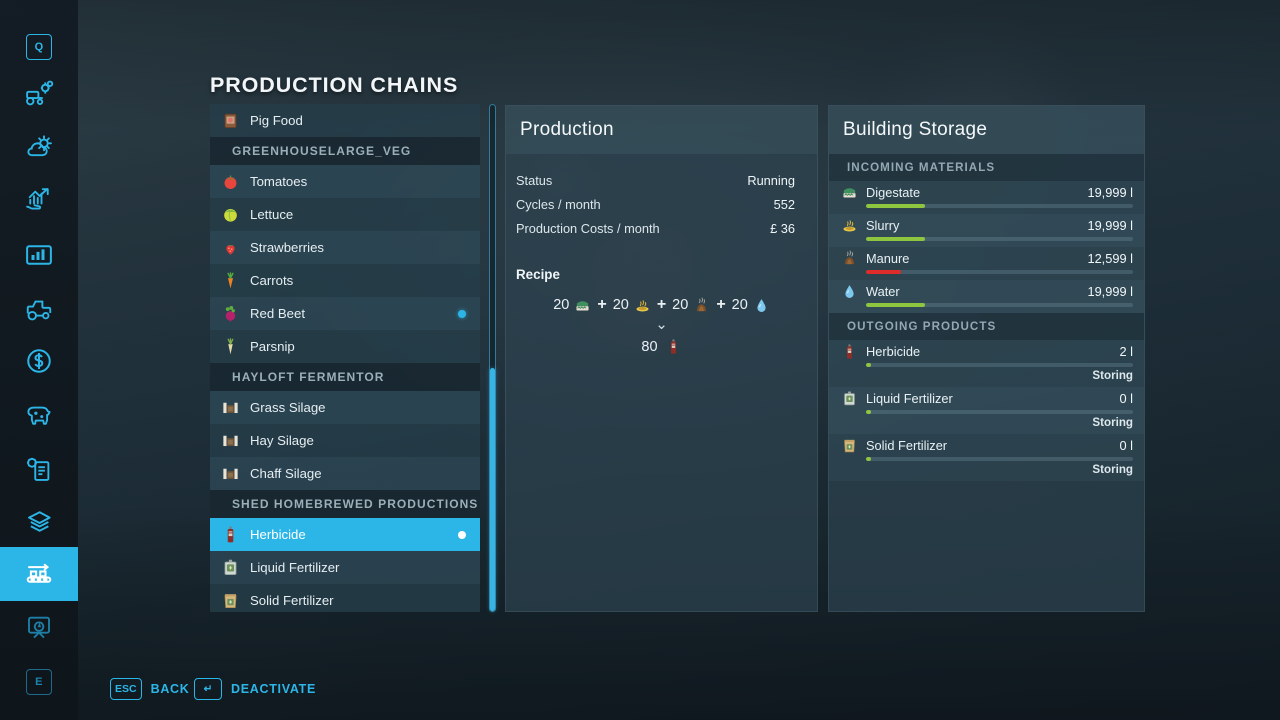 This screenshot has width=1280, height=720. Describe the element at coordinates (322, 151) in the screenshot. I see `group-label: GREENHOUSELARGE_VEG` at that location.